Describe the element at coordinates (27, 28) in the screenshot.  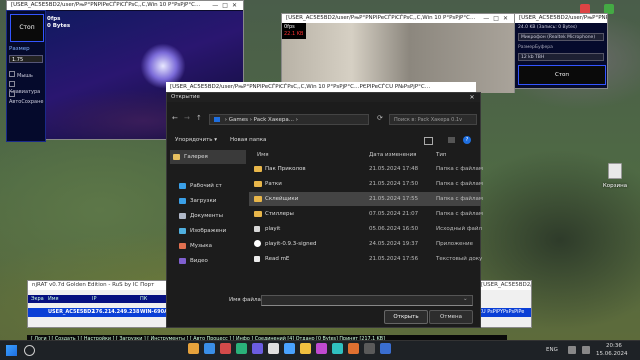
I see `stop-button: Стоп` at that location.